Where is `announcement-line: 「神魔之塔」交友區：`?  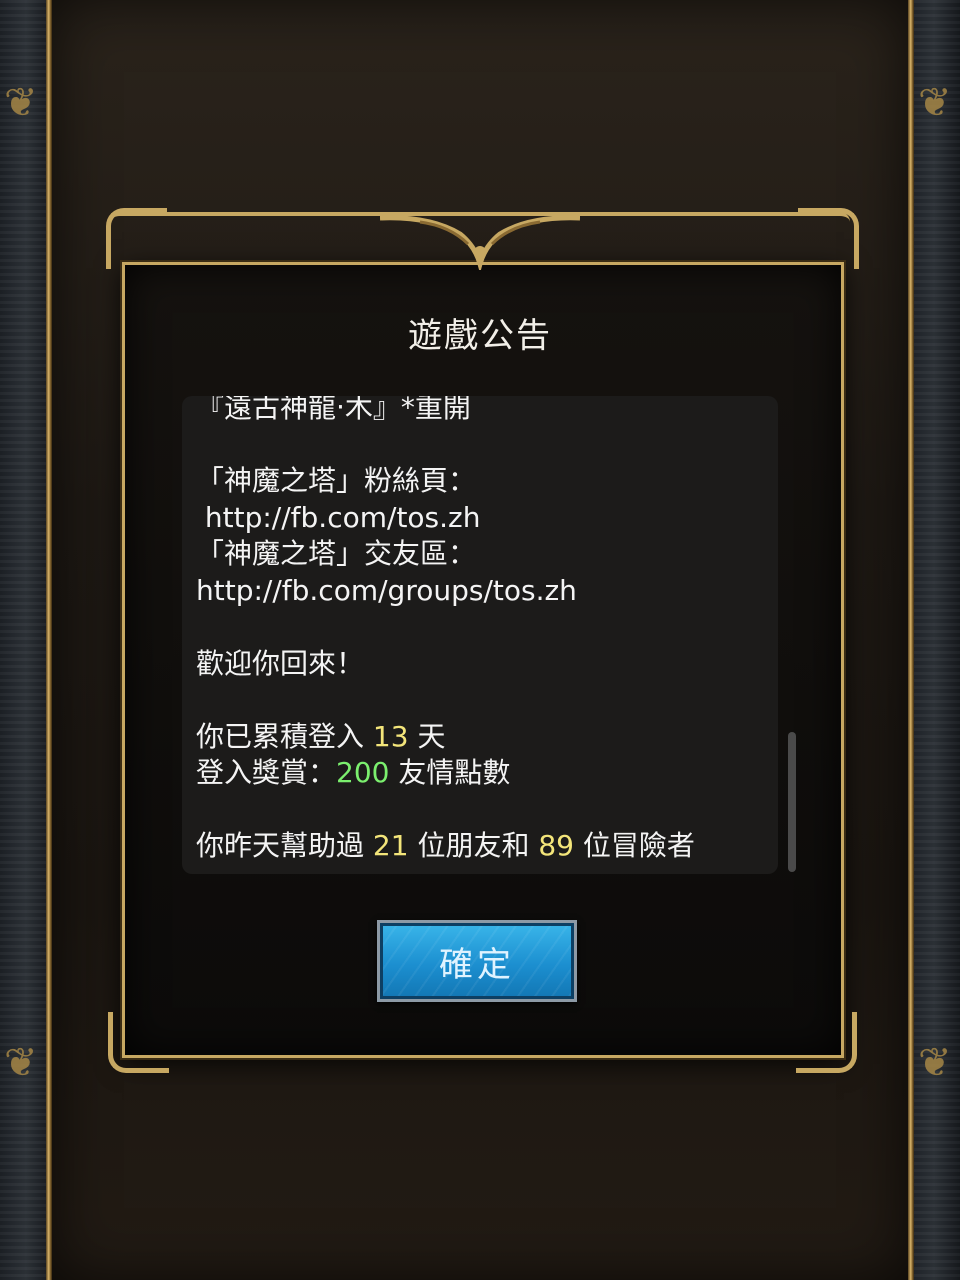 announcement-line: 「神魔之塔」交友區： is located at coordinates (480, 554).